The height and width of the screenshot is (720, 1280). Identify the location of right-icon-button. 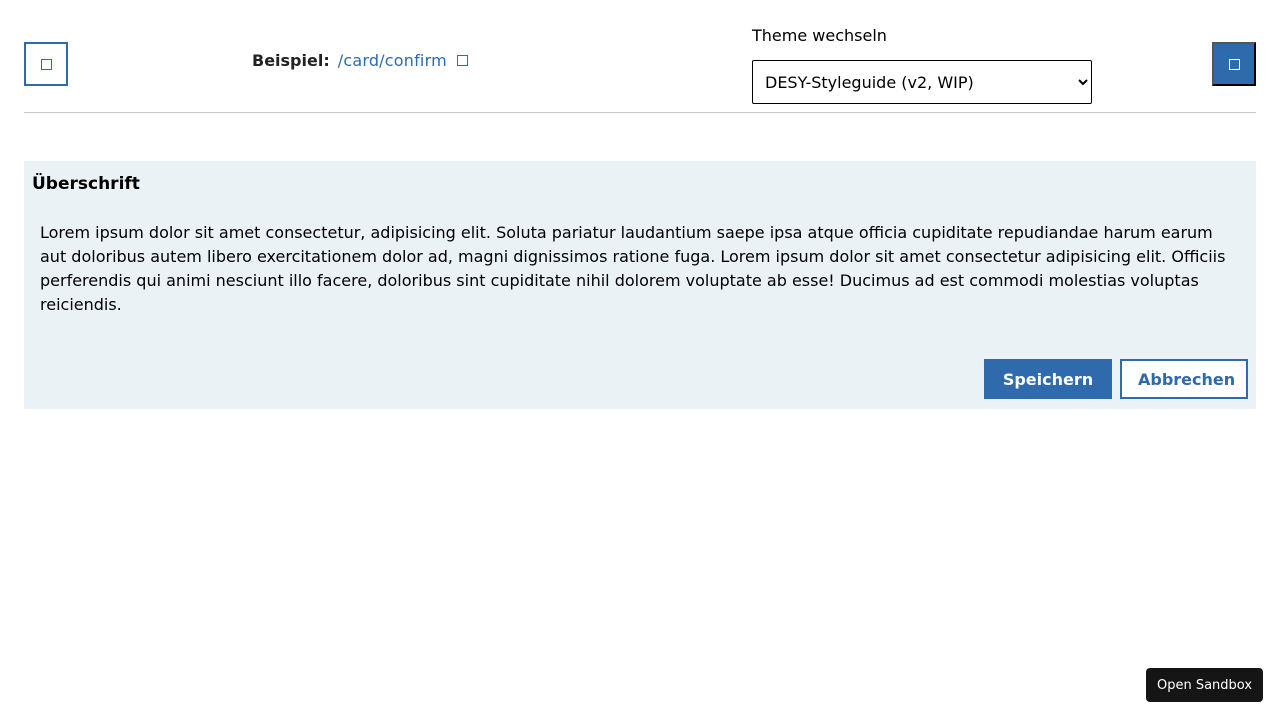
(1234, 64).